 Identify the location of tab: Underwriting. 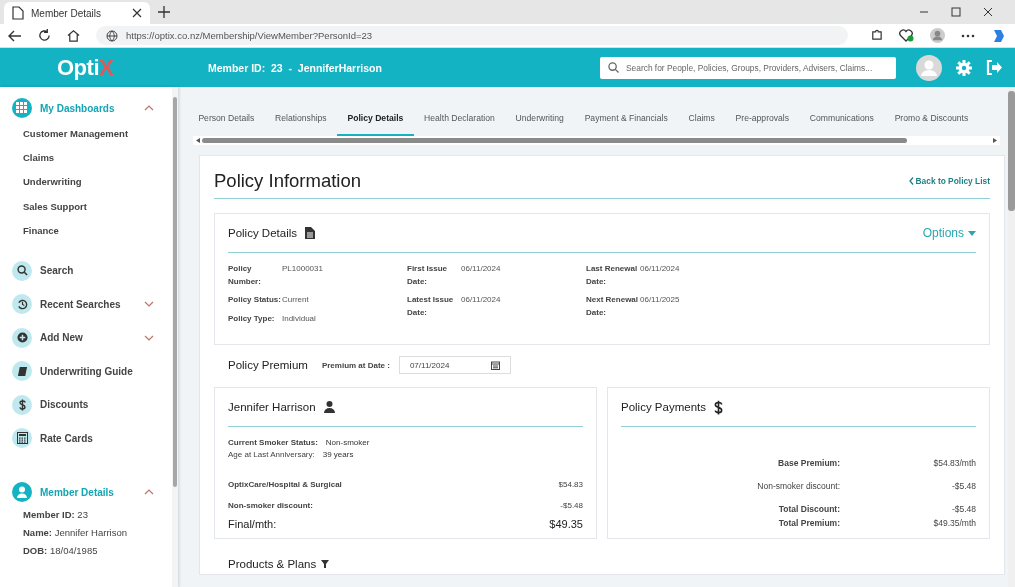
(540, 124).